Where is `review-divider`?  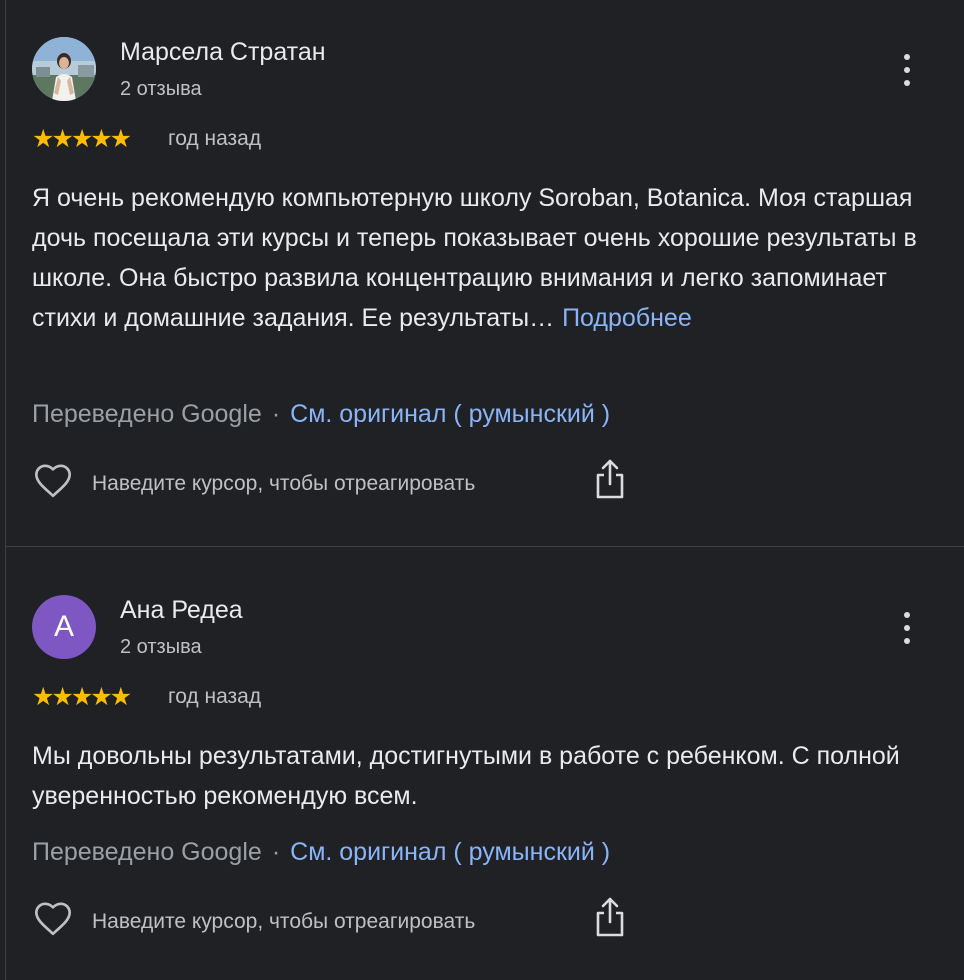
review-divider is located at coordinates (485, 546).